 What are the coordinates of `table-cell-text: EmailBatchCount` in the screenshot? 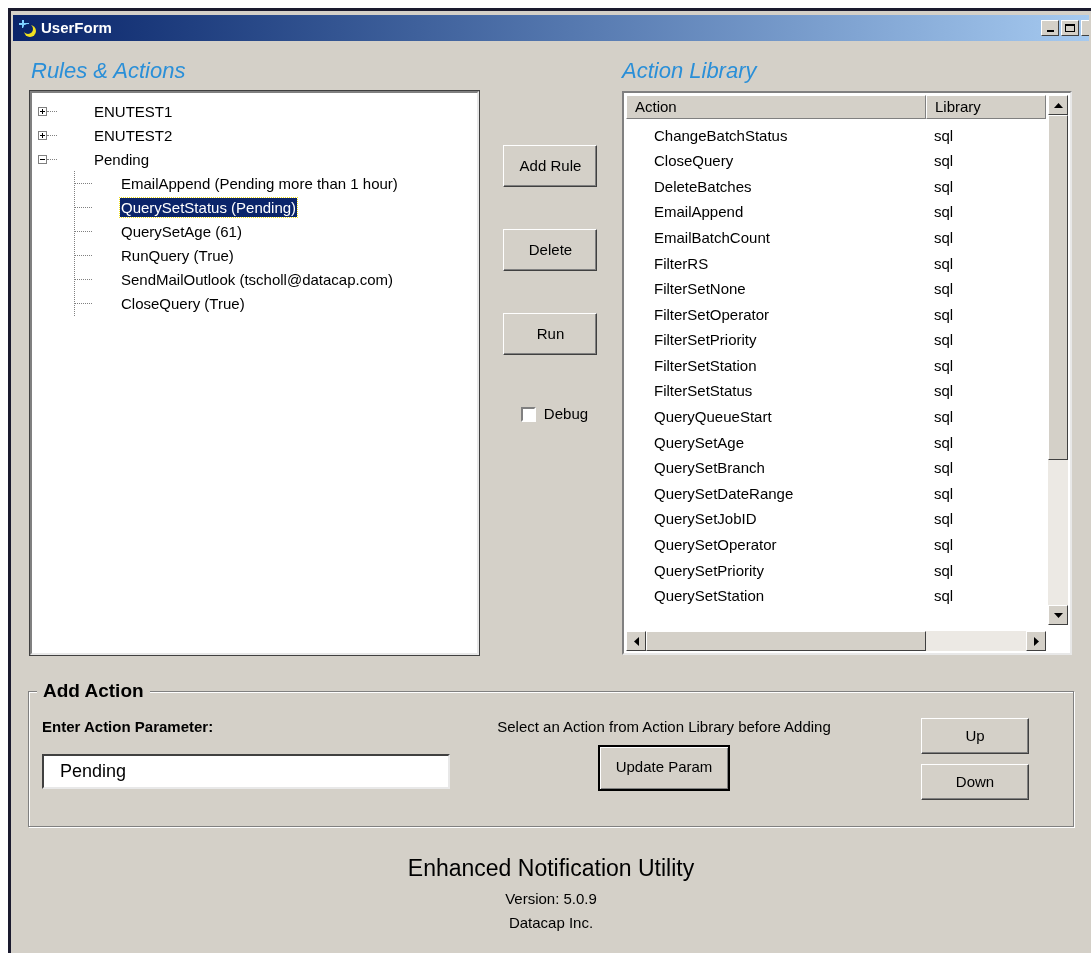 It's located at (712, 237).